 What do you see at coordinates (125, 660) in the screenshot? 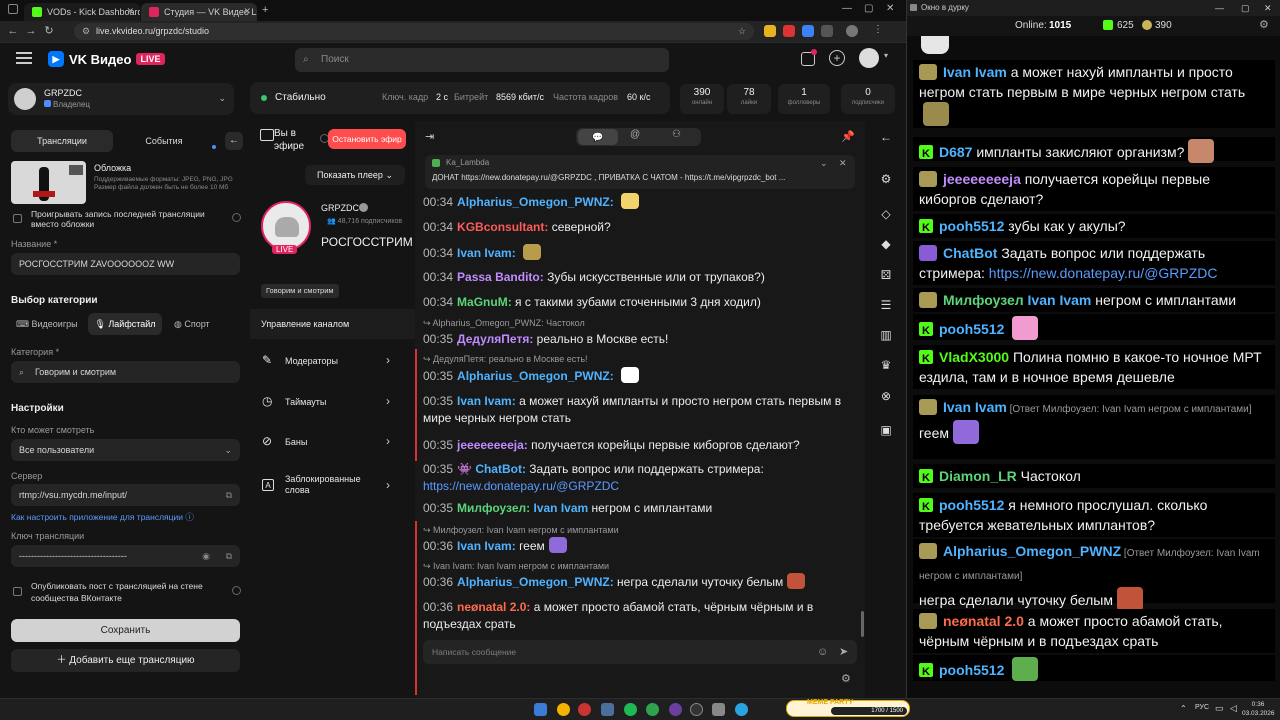
I see `add-stream-button: ＋ Добавить еще трансляцию` at bounding box center [125, 660].